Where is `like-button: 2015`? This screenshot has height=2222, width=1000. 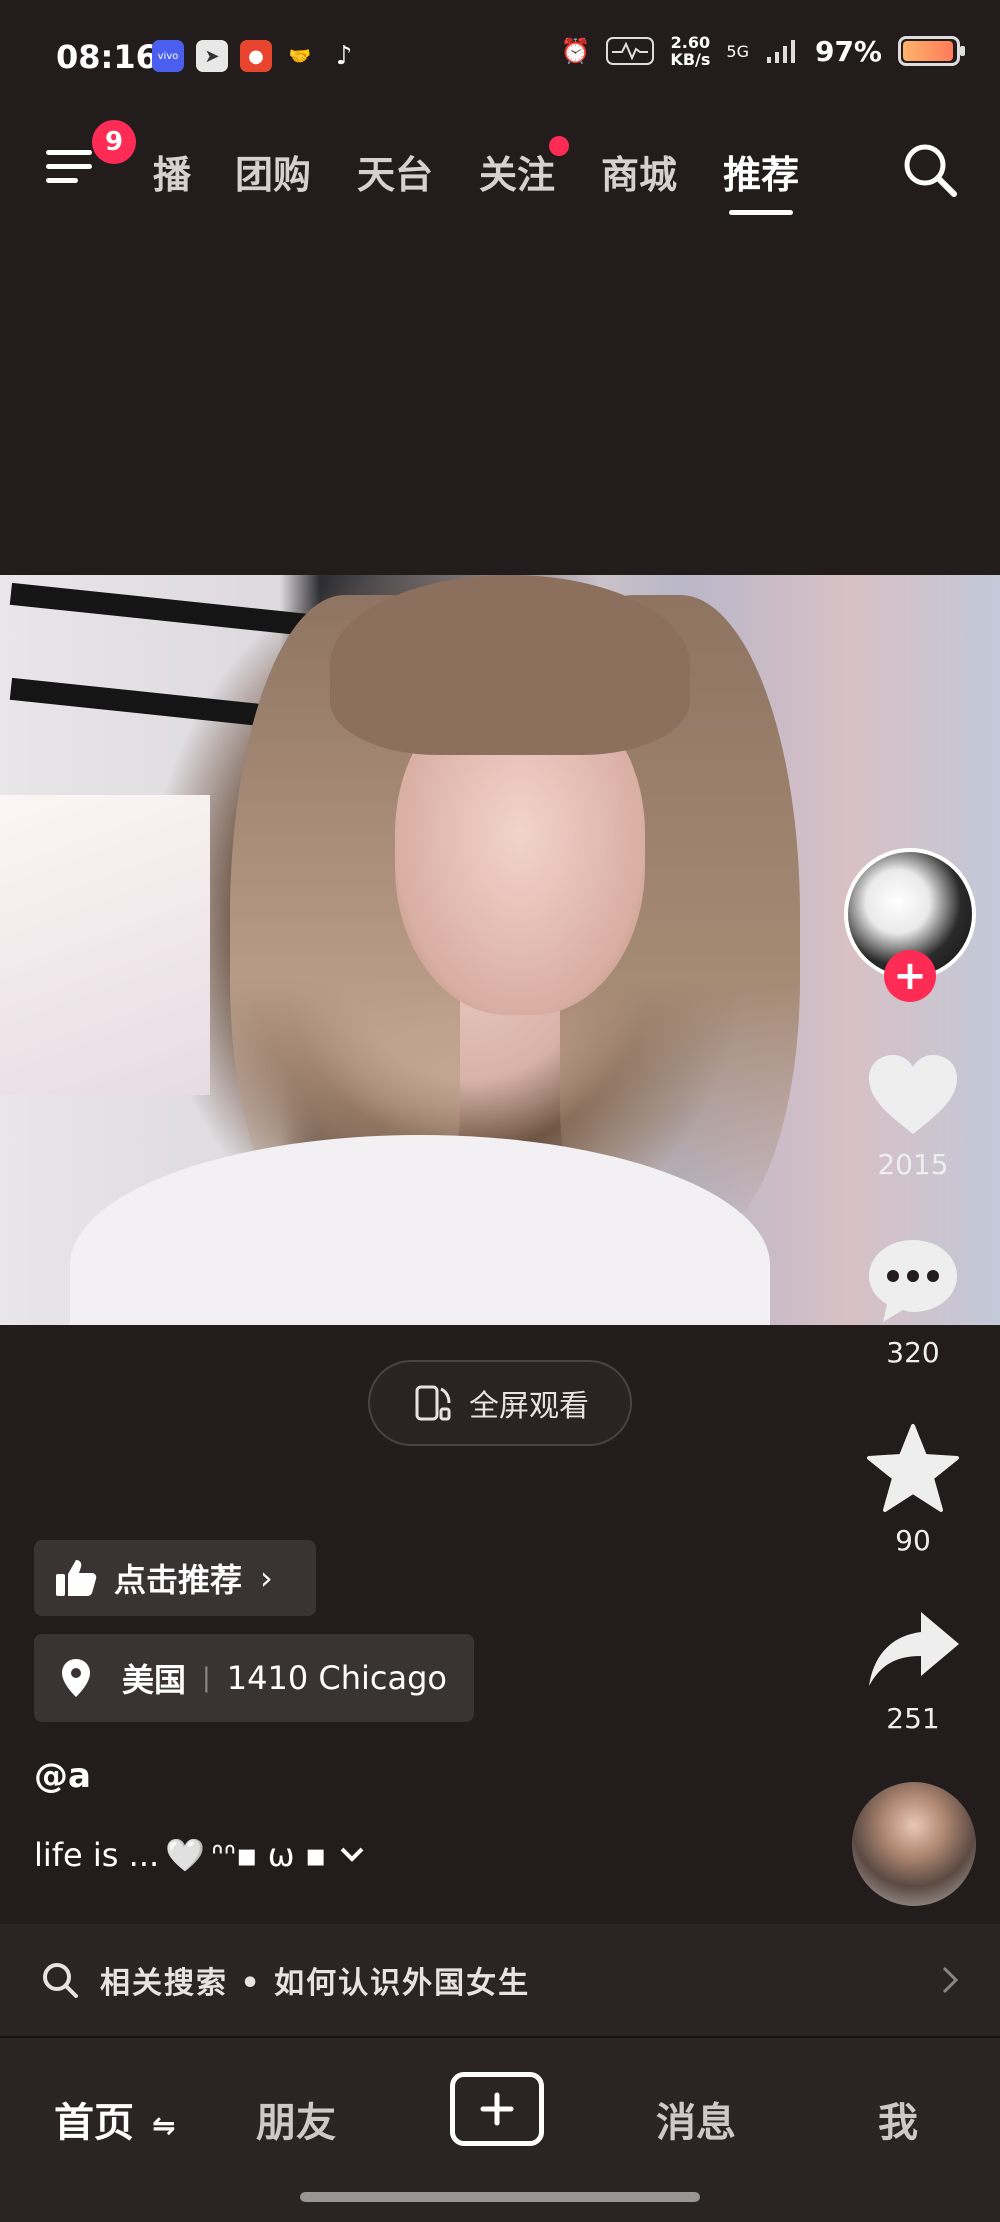
like-button: 2015 is located at coordinates (913, 1116).